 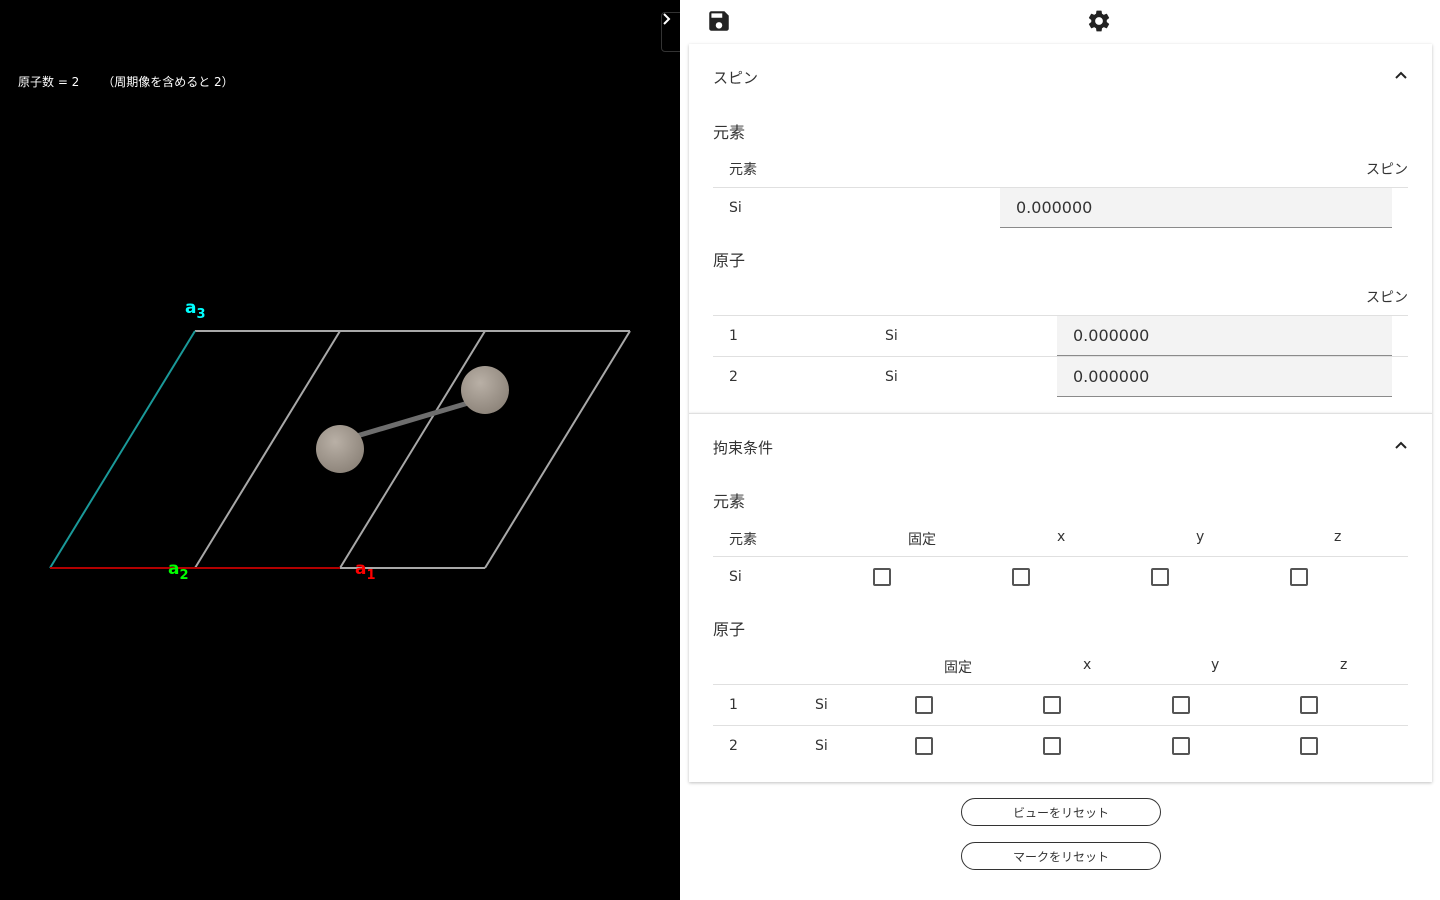 What do you see at coordinates (719, 21) in the screenshot?
I see `save-icon` at bounding box center [719, 21].